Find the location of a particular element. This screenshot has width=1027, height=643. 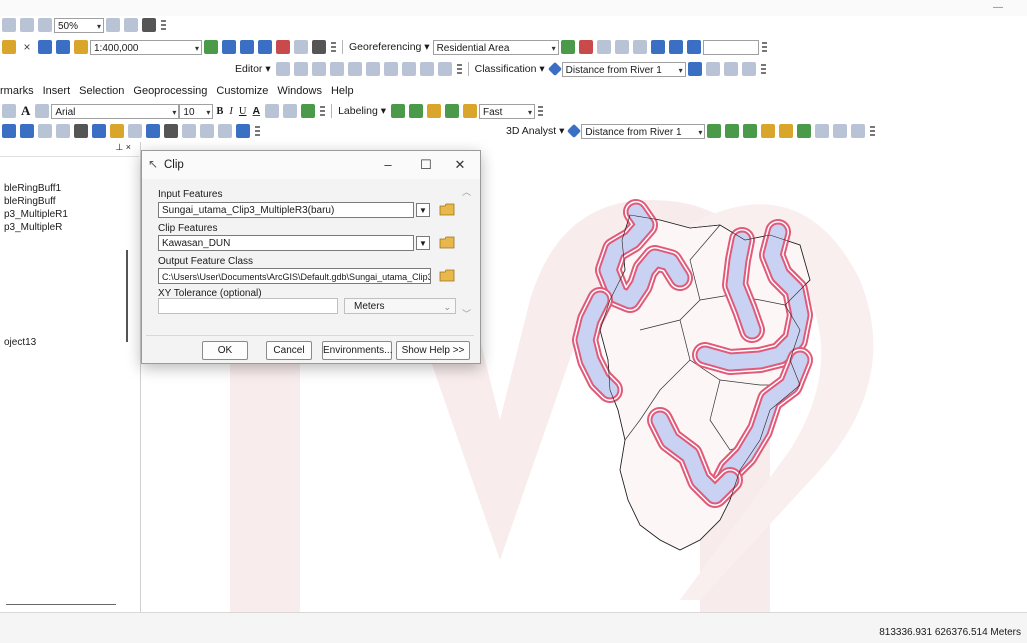

time-slider-icon is located at coordinates (225, 131).